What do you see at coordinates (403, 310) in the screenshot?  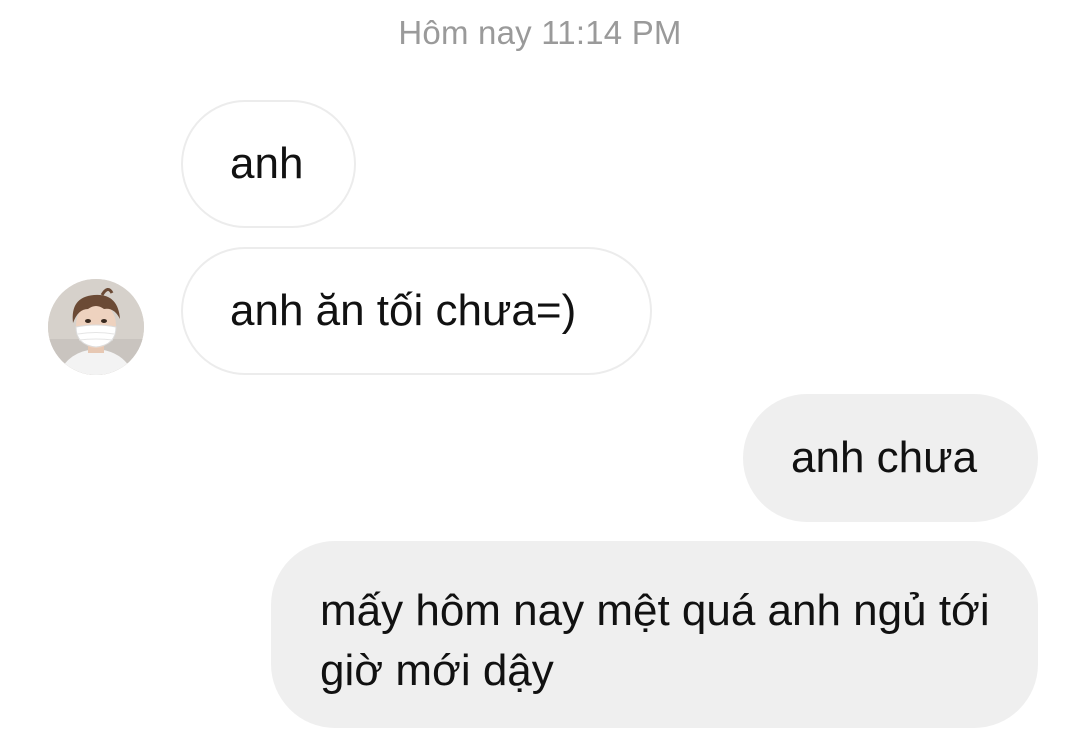 I see `message-text: anh ăn tối chưa=)` at bounding box center [403, 310].